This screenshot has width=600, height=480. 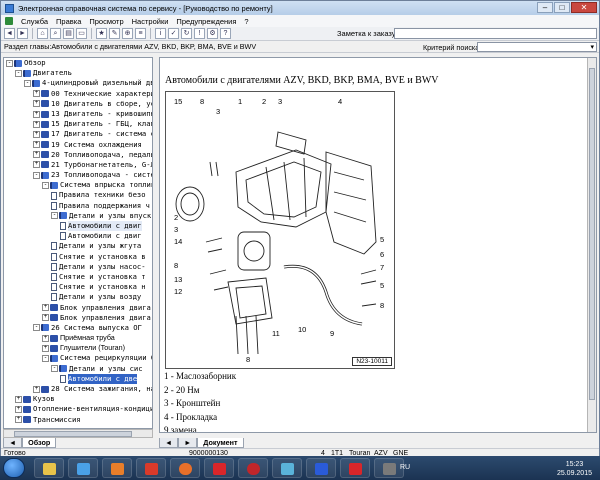 What do you see at coordinates (185, 468) in the screenshot?
I see `firefox-taskbar-icon` at bounding box center [185, 468].